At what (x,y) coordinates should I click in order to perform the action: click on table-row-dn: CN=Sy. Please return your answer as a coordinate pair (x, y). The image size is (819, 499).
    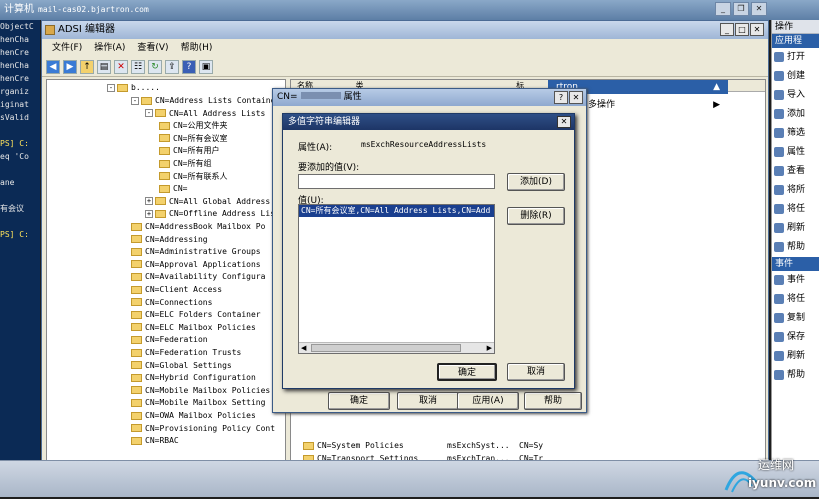
    Looking at the image, I should click on (531, 446).